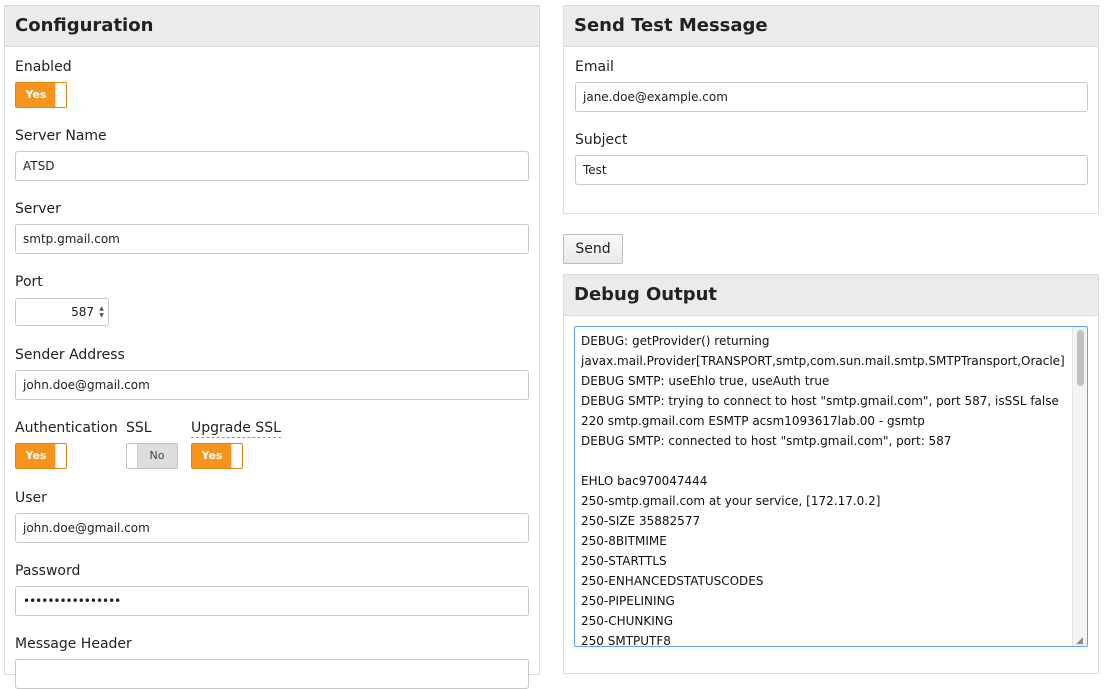 This screenshot has height=689, width=1105. Describe the element at coordinates (48, 571) in the screenshot. I see `password-label: Password` at that location.